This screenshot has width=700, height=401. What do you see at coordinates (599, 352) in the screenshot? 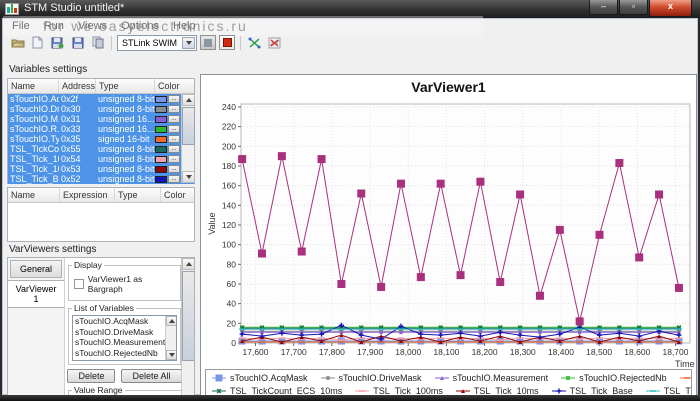
I see `svg-text: 18,500` at bounding box center [599, 352].